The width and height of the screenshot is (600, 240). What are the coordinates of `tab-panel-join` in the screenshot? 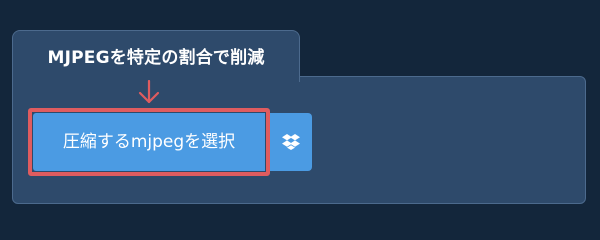 It's located at (156, 77).